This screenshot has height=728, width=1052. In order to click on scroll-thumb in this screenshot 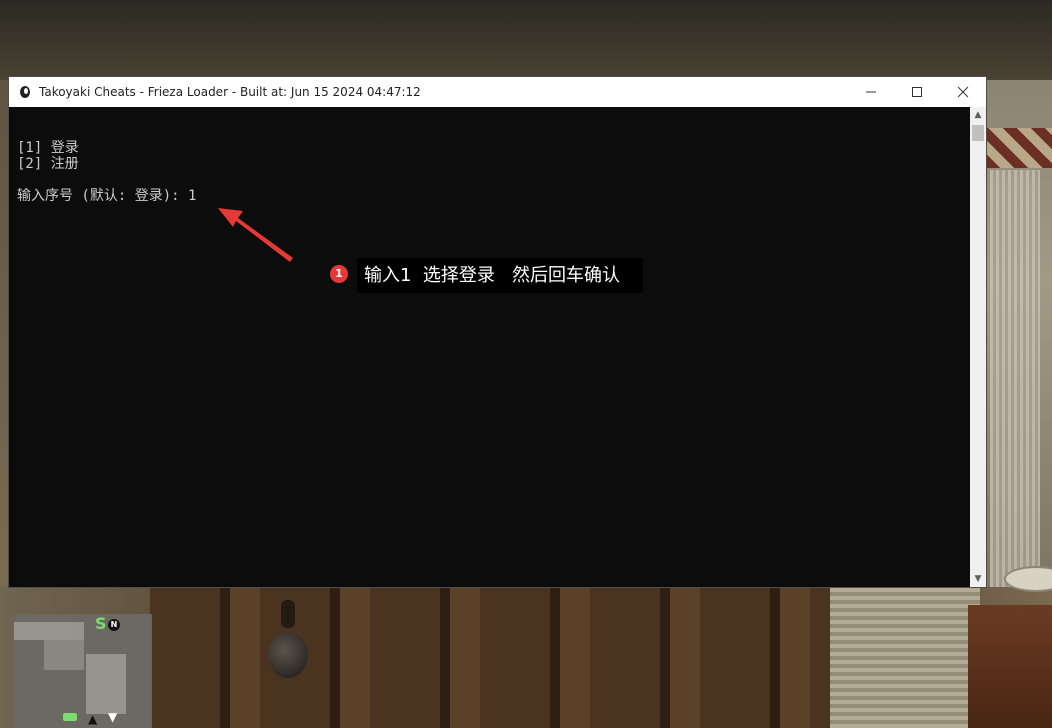, I will do `click(978, 133)`.